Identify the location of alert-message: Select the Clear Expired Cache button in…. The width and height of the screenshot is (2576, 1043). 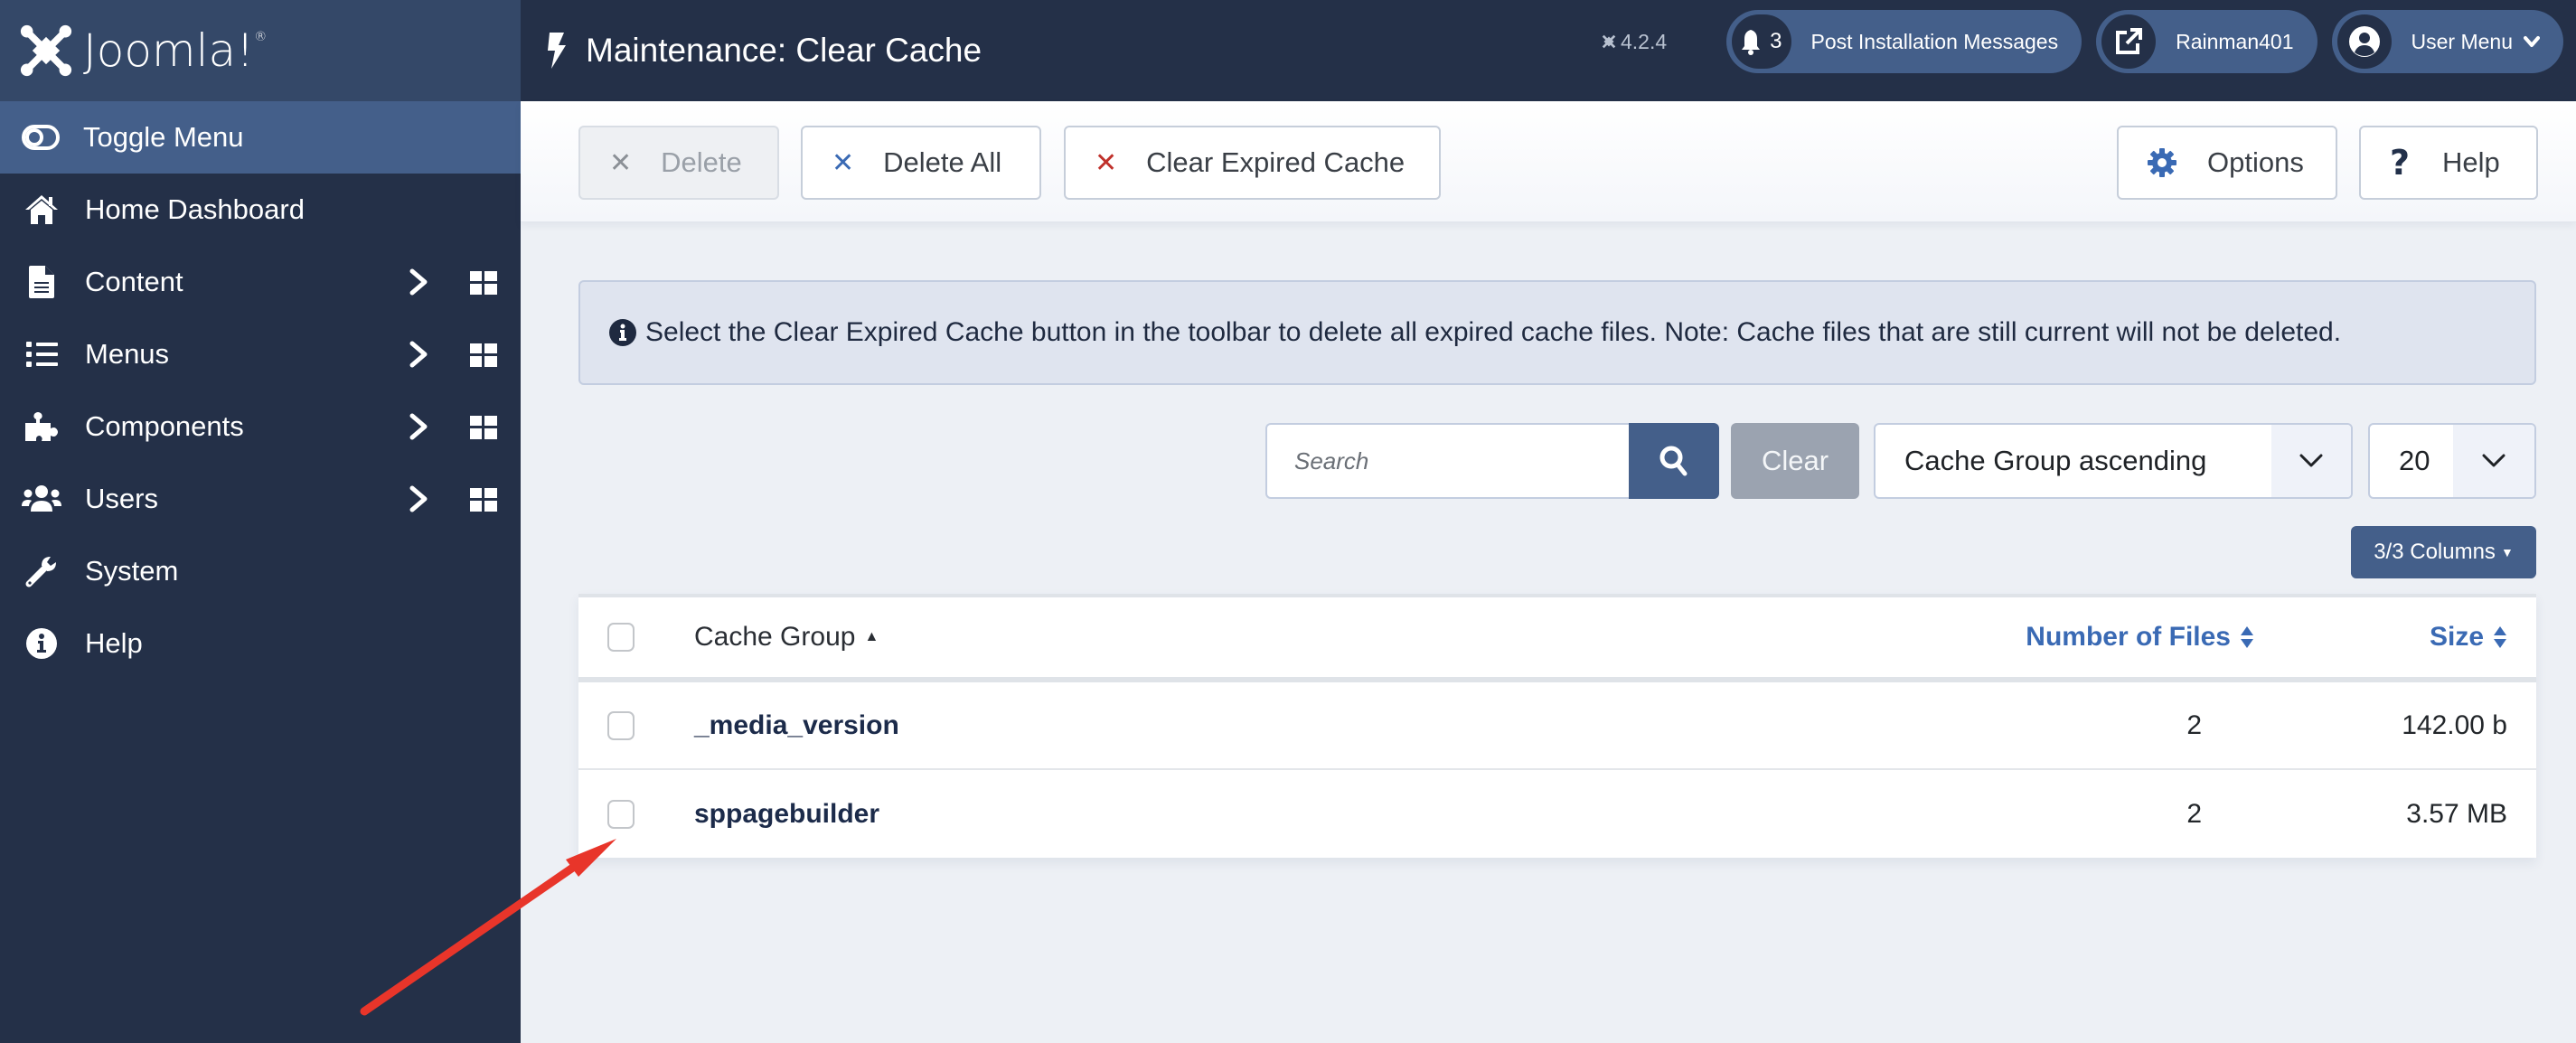
(1494, 332).